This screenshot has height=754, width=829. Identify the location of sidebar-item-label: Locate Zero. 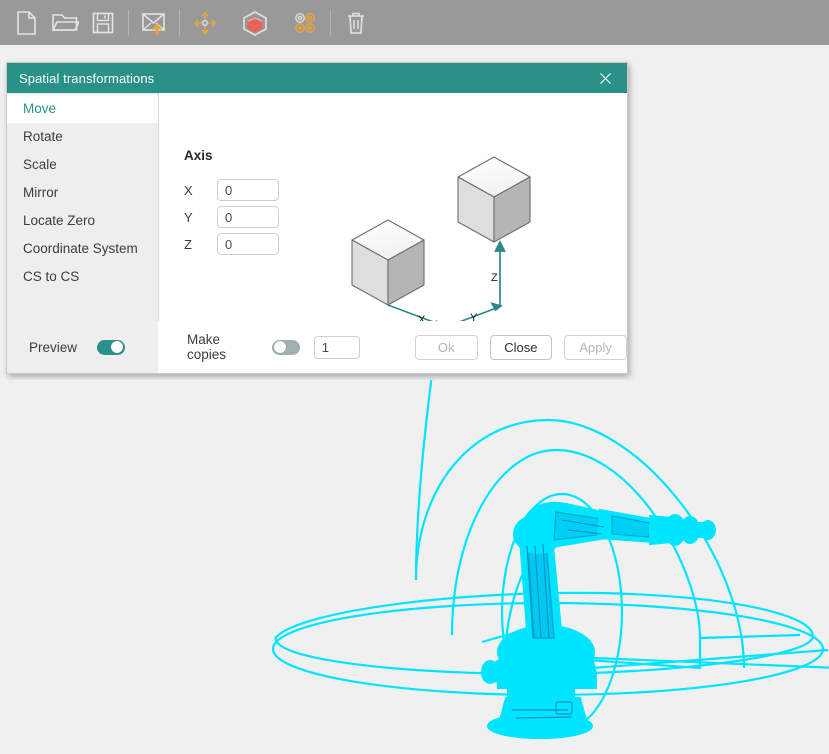
(59, 220).